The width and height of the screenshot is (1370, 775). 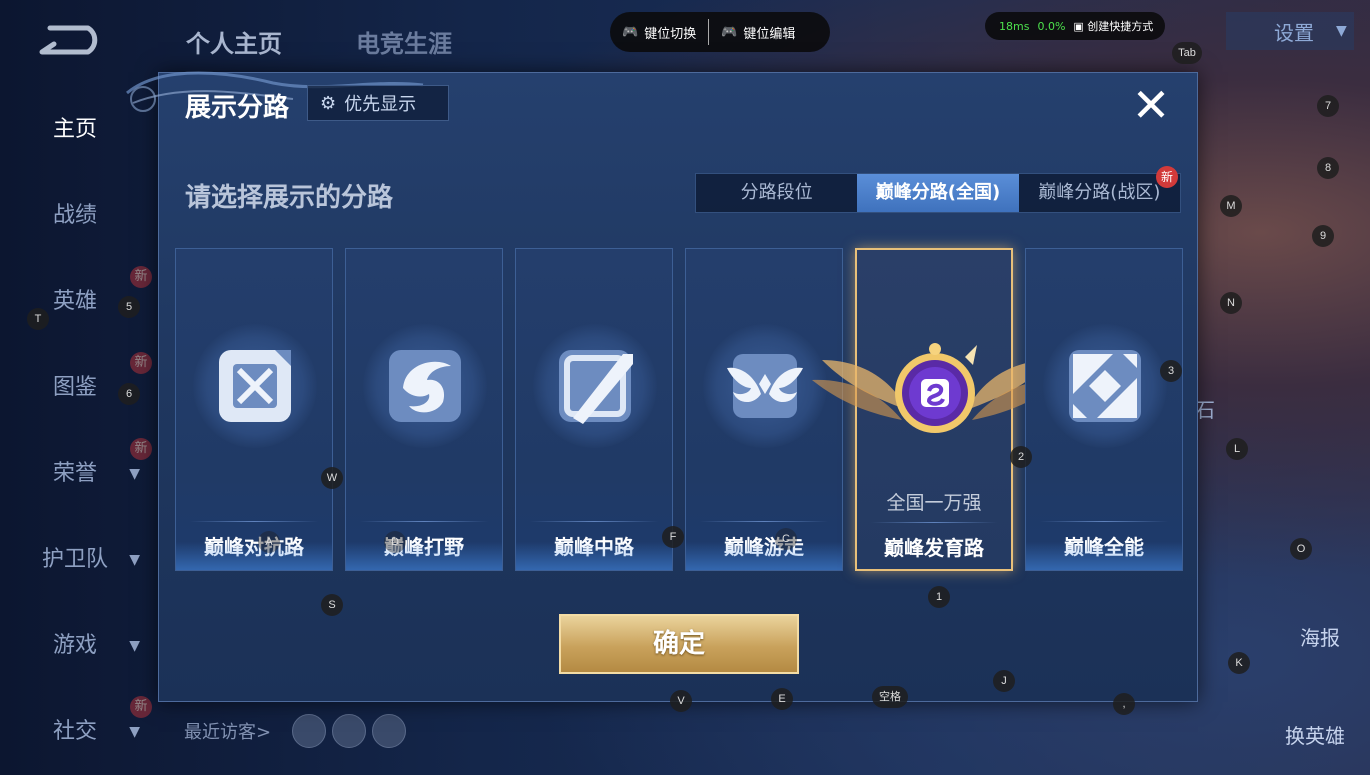 I want to click on nav-item-social: 社交 ▼, so click(x=75, y=732).